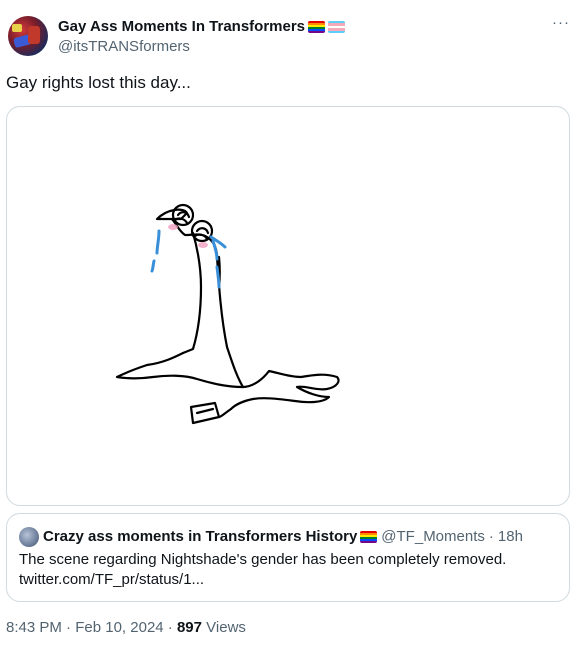 The width and height of the screenshot is (573, 653). I want to click on author-name-row: Gay Ass Moments In Transformers, so click(202, 27).